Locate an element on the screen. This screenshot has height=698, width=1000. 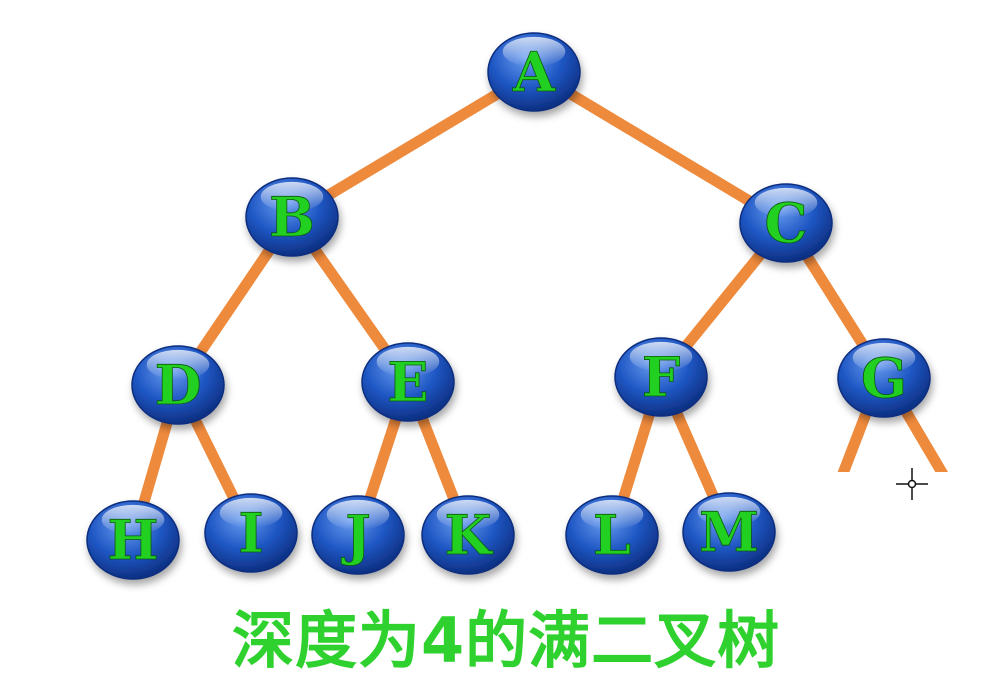
node-label: L is located at coordinates (612, 535).